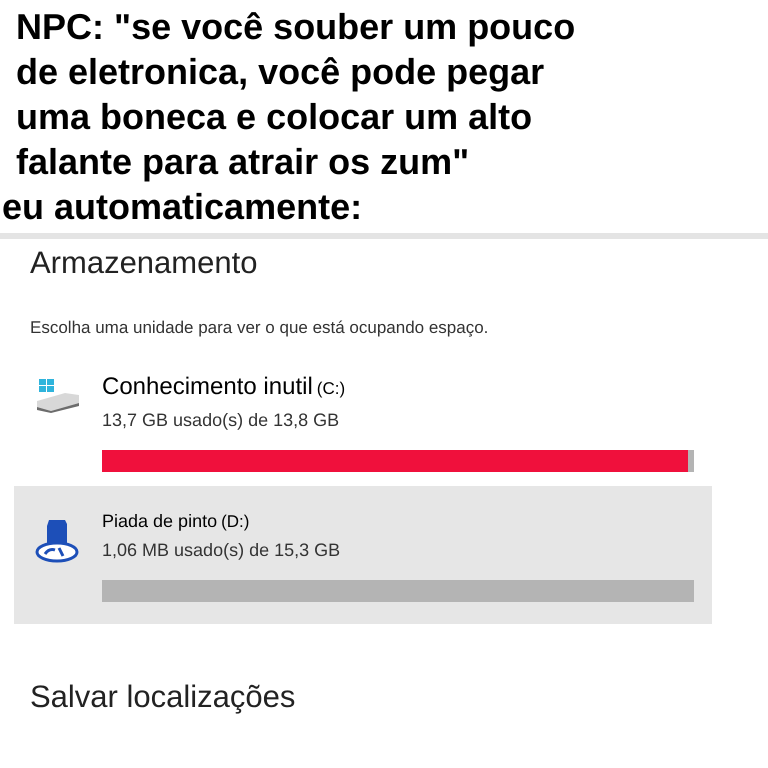 The height and width of the screenshot is (768, 768). Describe the element at coordinates (160, 521) in the screenshot. I see `drive-name: Piada de pinto` at that location.